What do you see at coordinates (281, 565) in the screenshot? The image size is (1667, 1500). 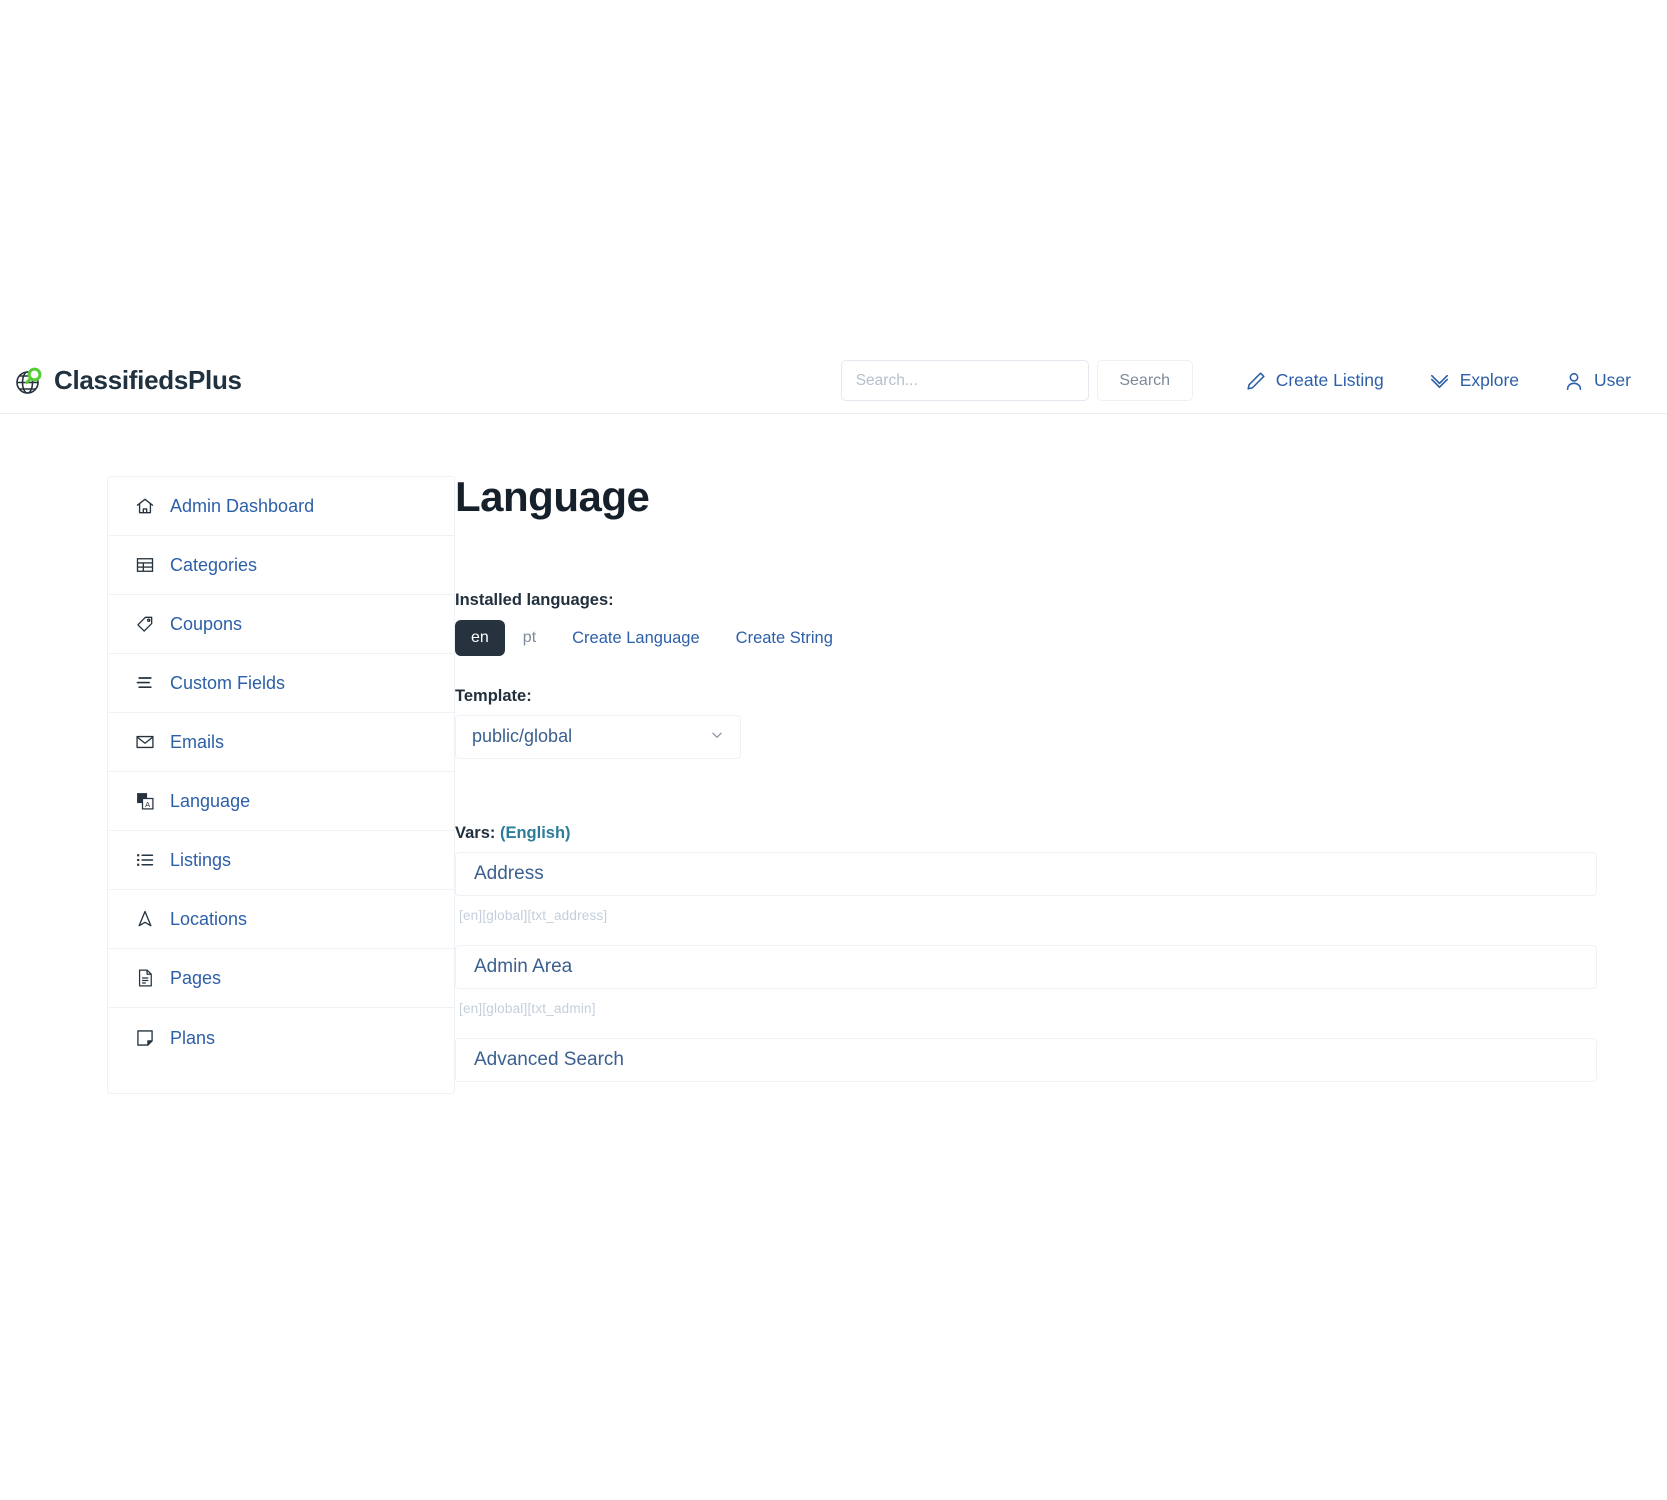 I see `sidebar-item-categories: Categories` at bounding box center [281, 565].